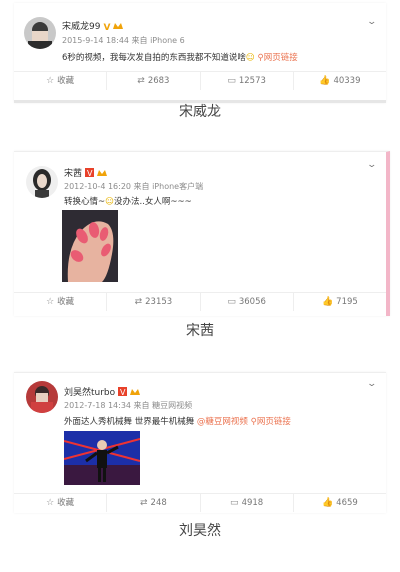  Describe the element at coordinates (102, 391) in the screenshot. I see `username: 刘昊然turbo V` at that location.